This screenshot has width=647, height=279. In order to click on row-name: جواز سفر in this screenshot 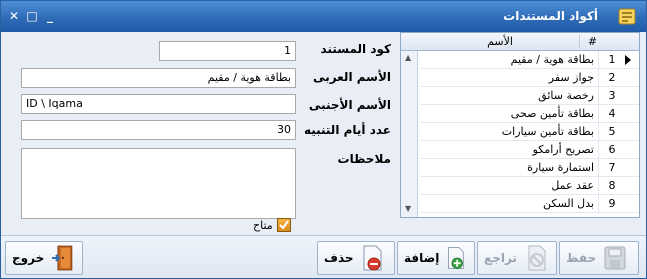, I will do `click(510, 78)`.